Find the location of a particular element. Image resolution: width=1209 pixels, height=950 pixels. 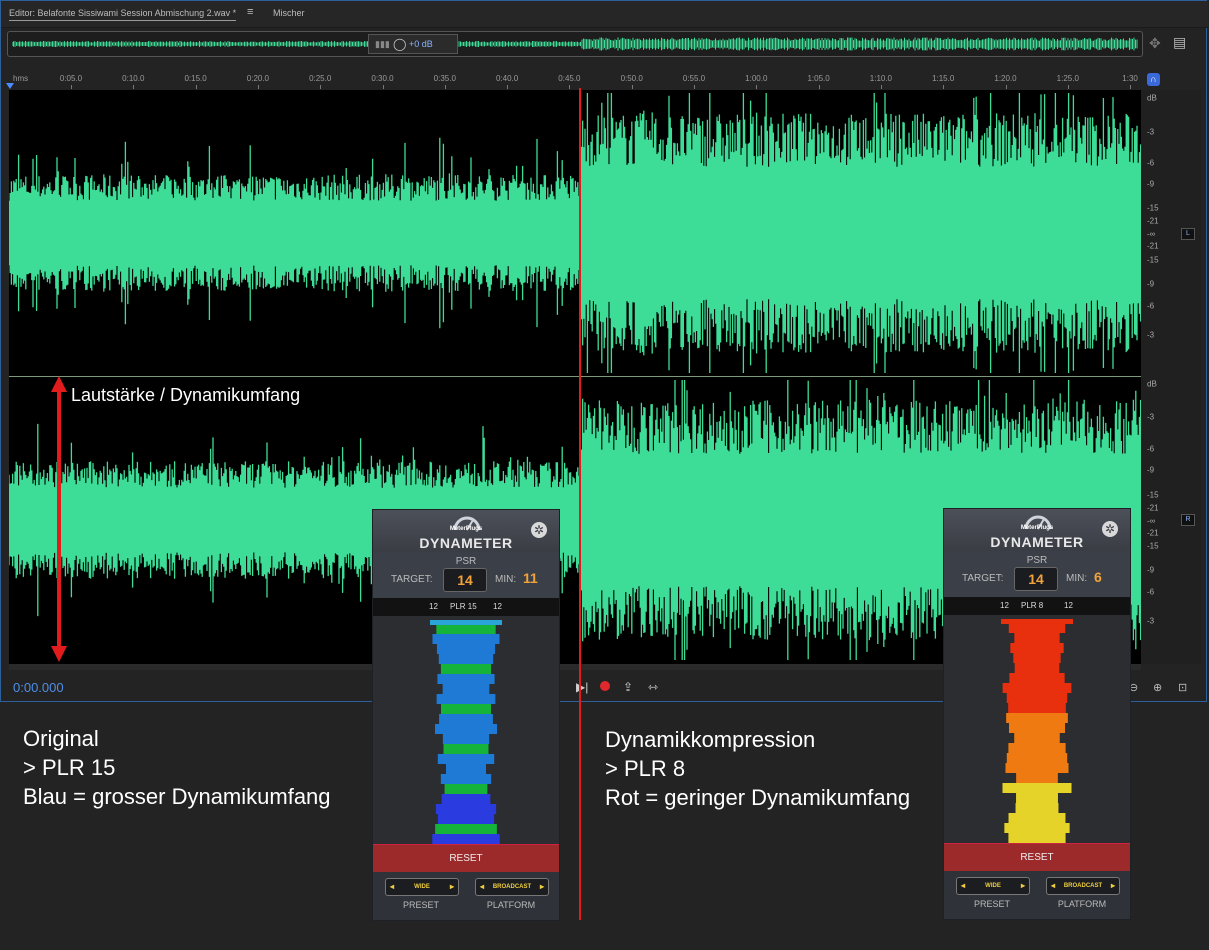

current-time: 0:00.000 is located at coordinates (38, 687).